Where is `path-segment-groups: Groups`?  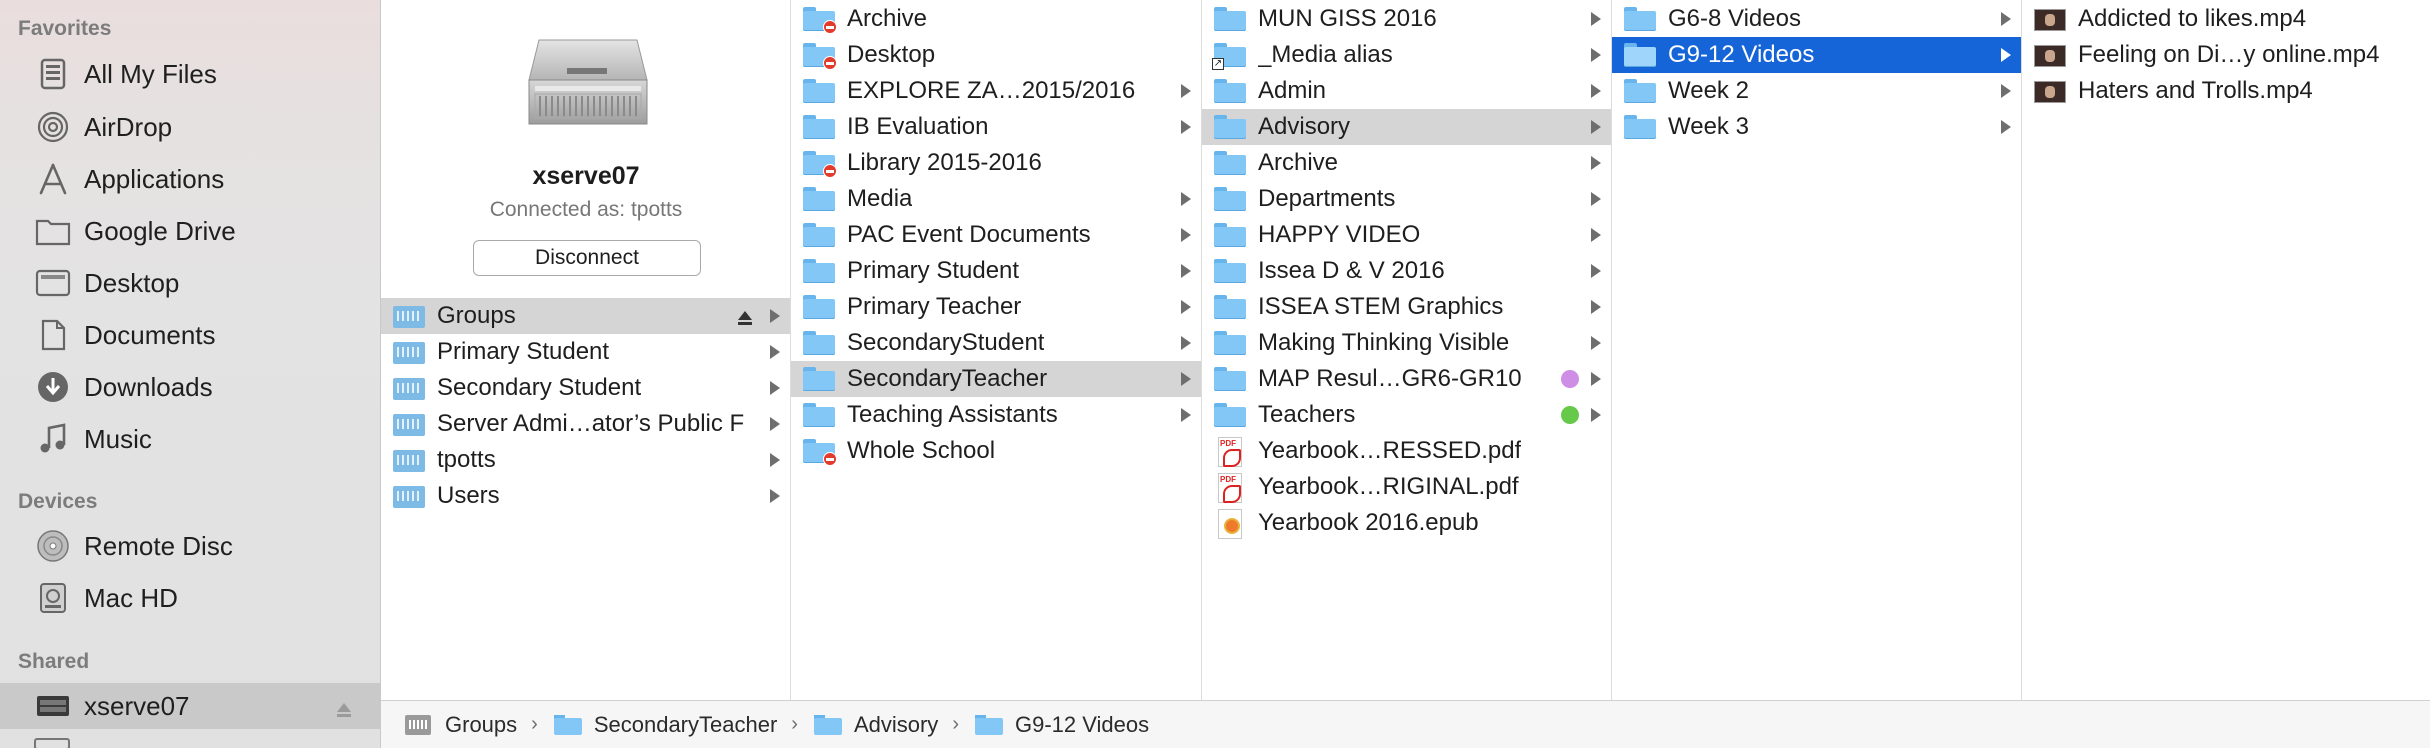 path-segment-groups: Groups is located at coordinates (461, 725).